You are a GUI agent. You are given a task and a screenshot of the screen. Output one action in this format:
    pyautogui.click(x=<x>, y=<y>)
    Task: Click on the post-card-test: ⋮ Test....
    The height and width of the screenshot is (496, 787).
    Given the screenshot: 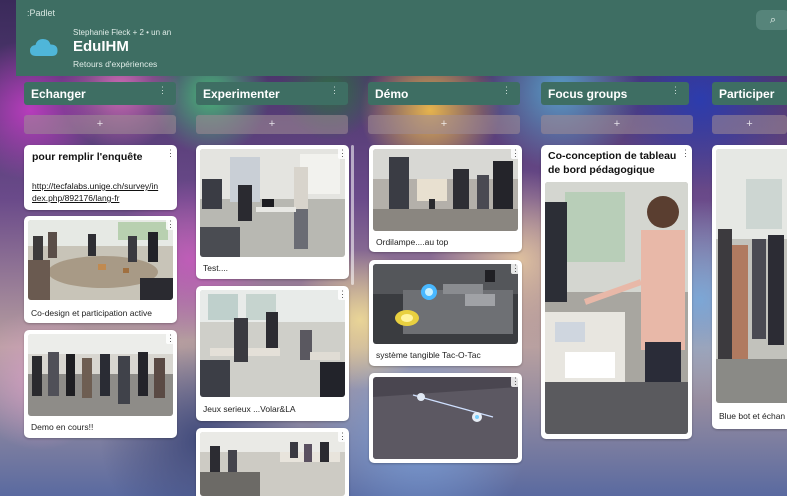 What is the action you would take?
    pyautogui.click(x=272, y=212)
    